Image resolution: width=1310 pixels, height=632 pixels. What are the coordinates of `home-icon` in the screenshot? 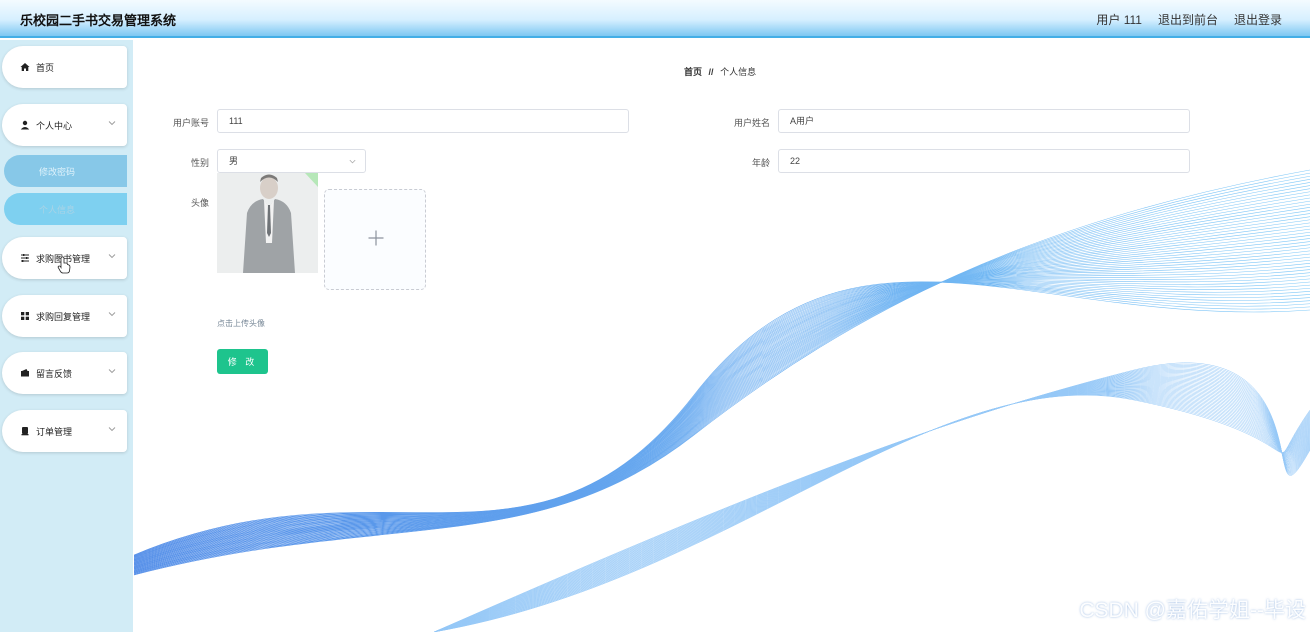 It's located at (25, 67).